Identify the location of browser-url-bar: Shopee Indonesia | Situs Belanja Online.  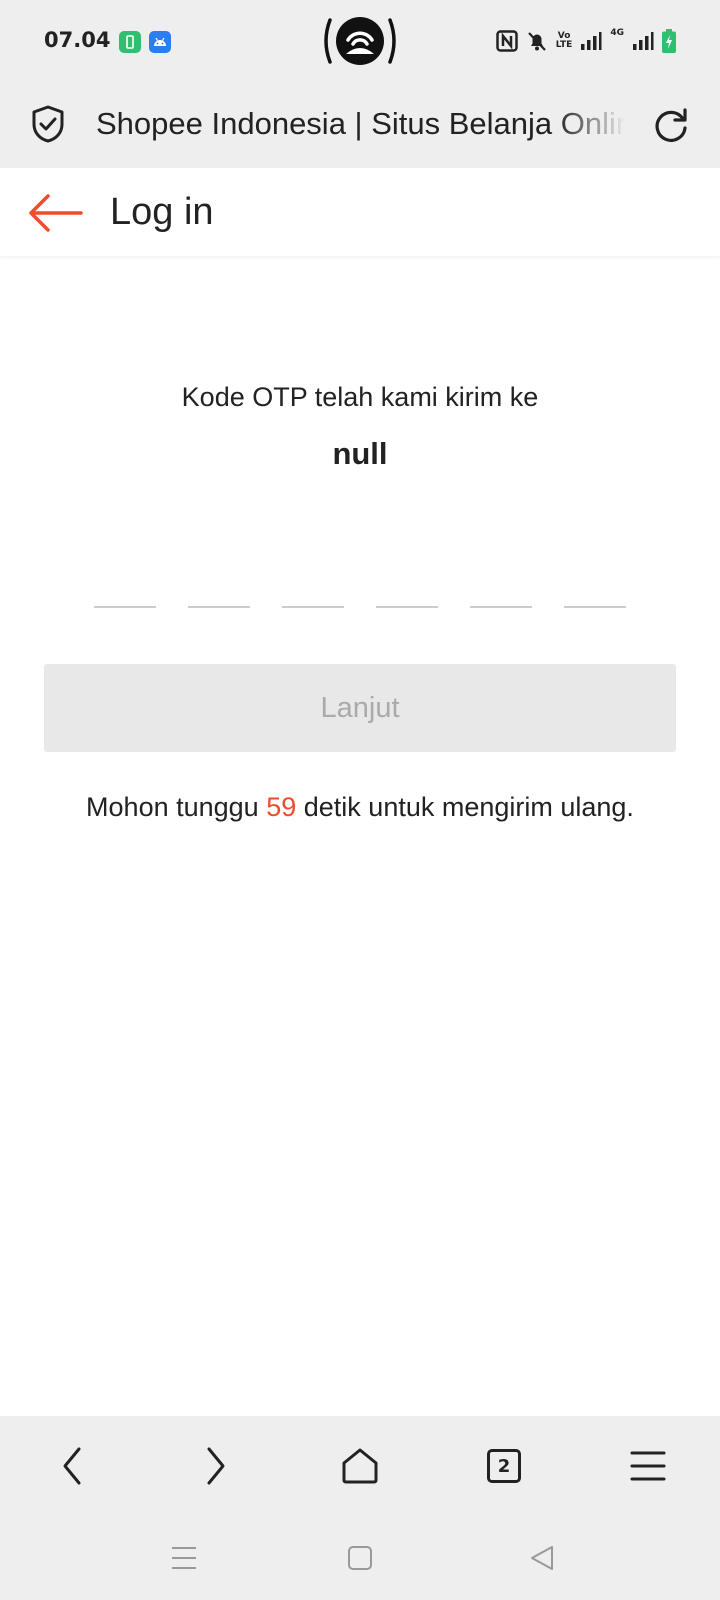
(360, 125).